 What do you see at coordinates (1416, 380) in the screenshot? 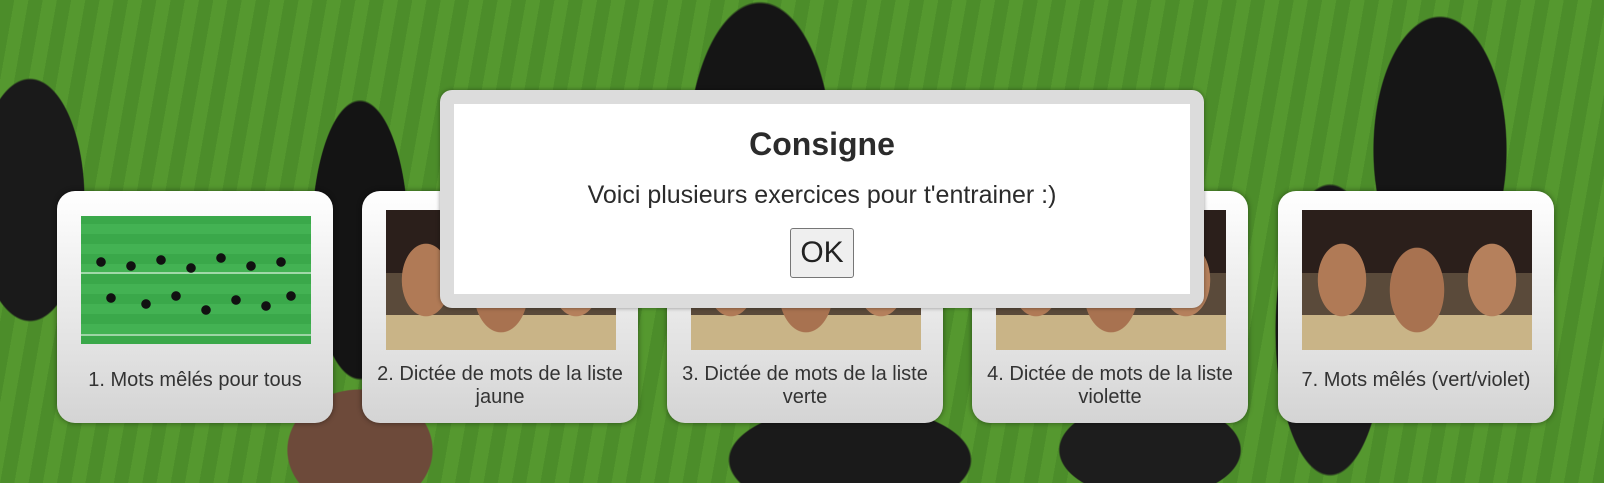
I see `card-label: 7. Mots mêlés (vert/violet)` at bounding box center [1416, 380].